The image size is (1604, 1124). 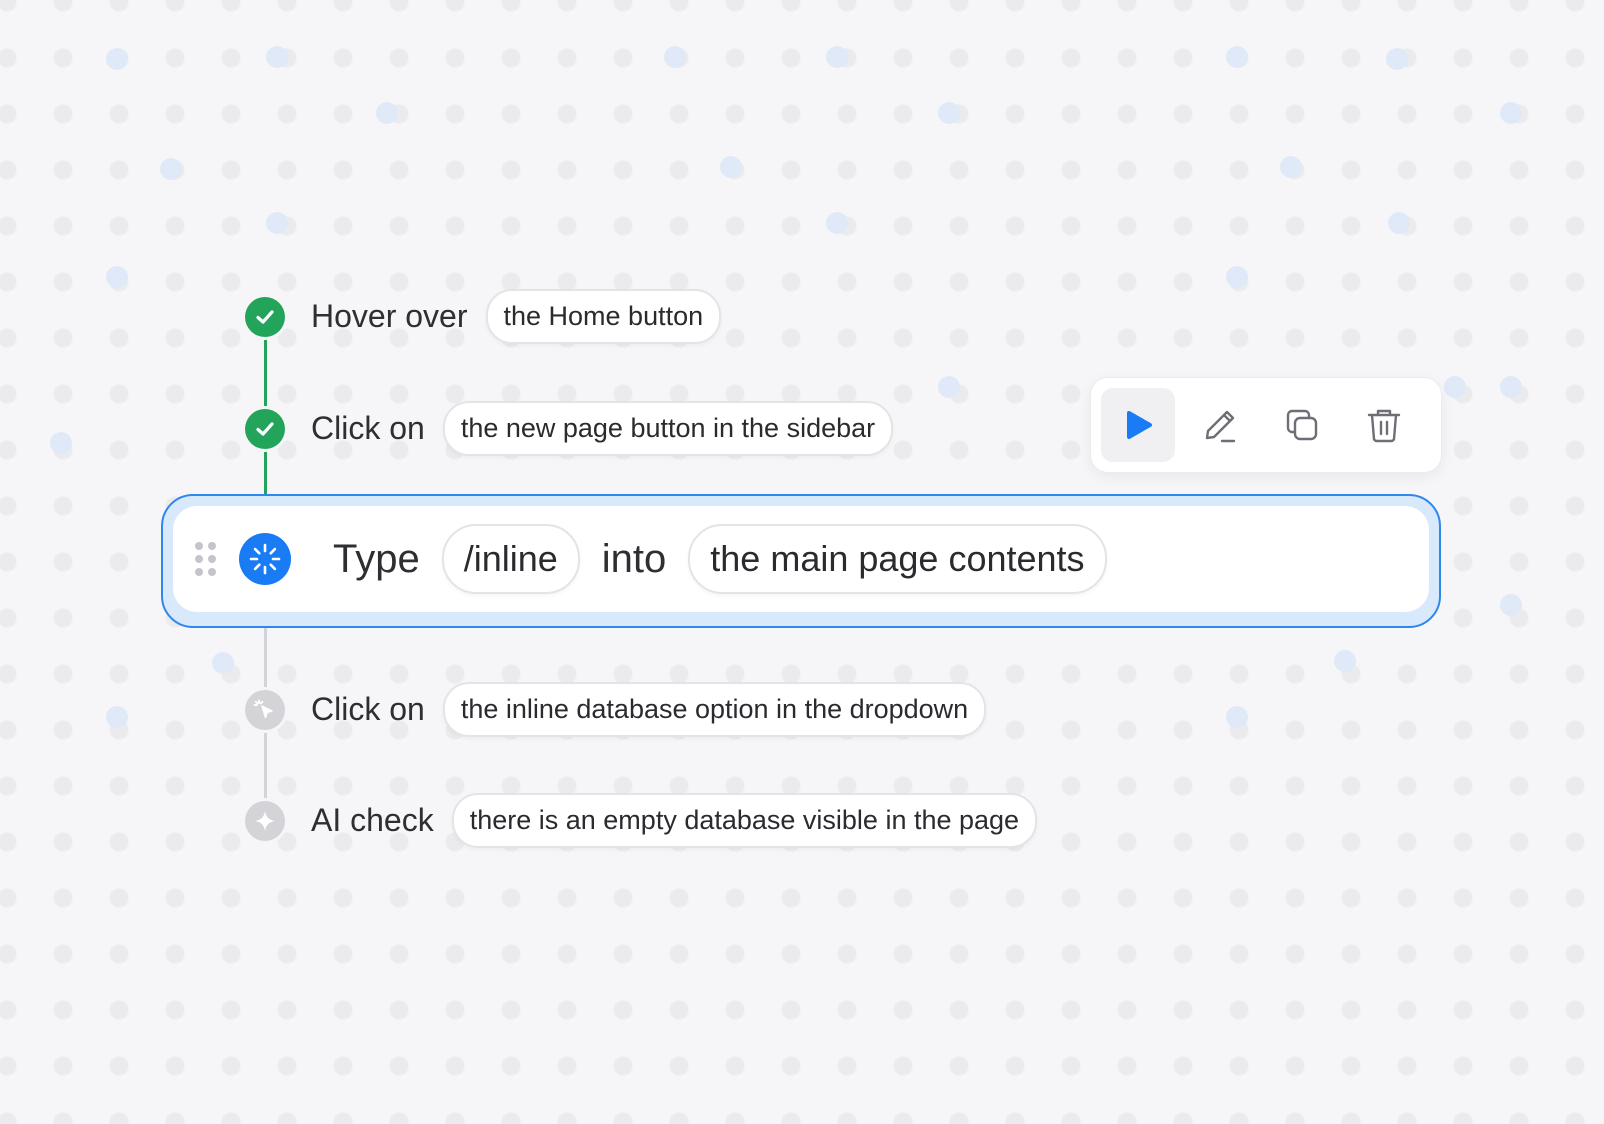 I want to click on run-step-button, so click(x=1138, y=425).